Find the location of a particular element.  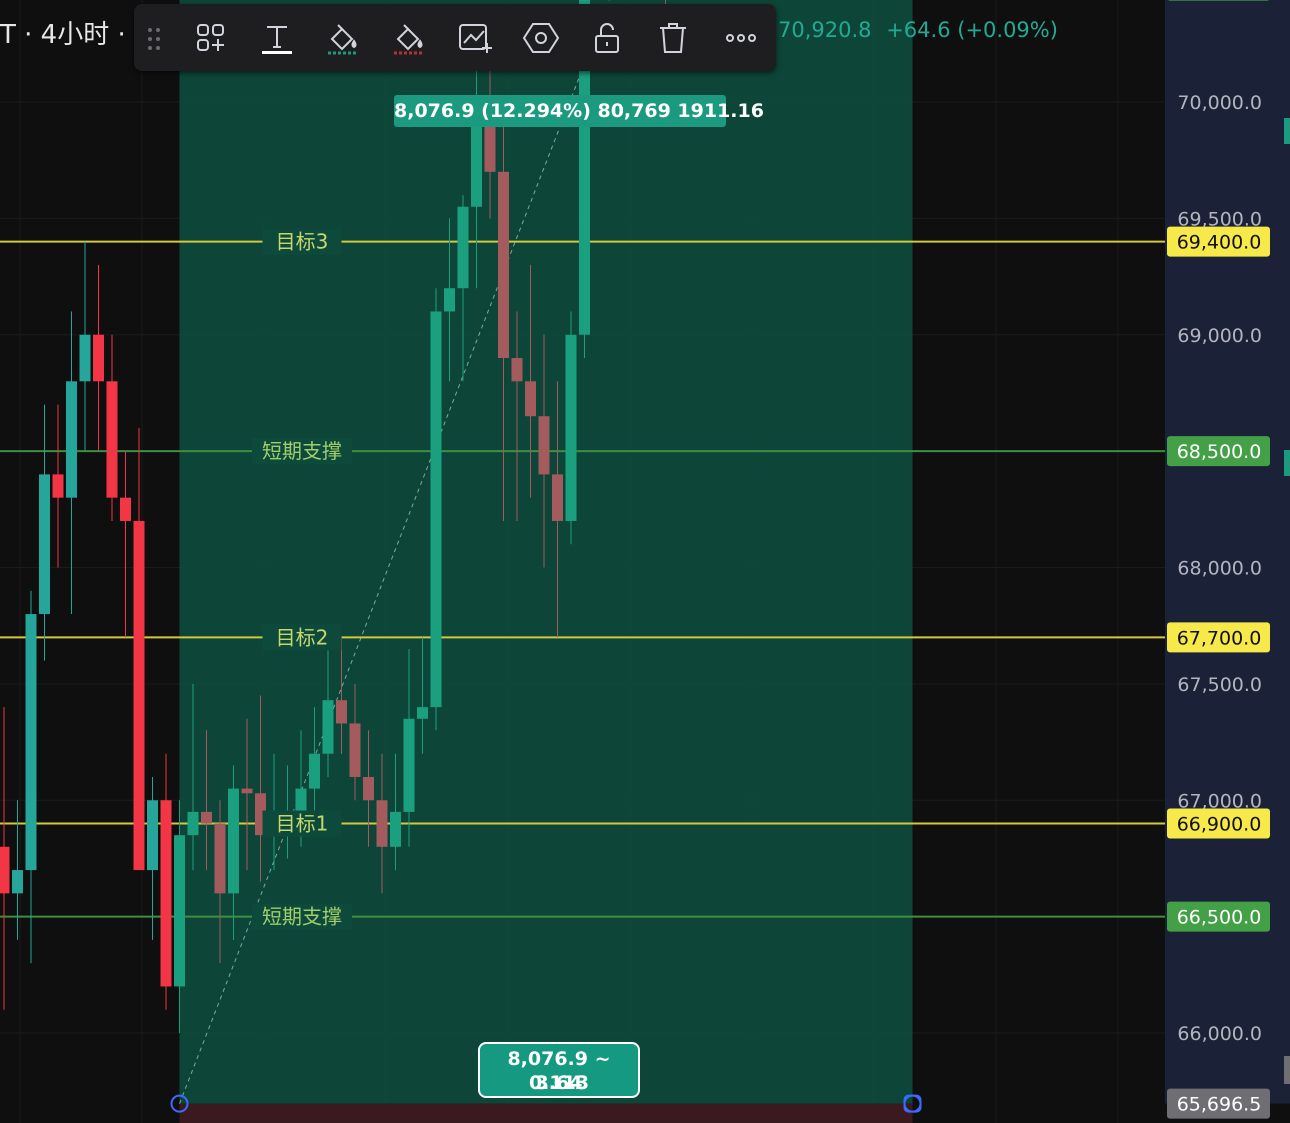

add-alert-icon is located at coordinates (475, 38).